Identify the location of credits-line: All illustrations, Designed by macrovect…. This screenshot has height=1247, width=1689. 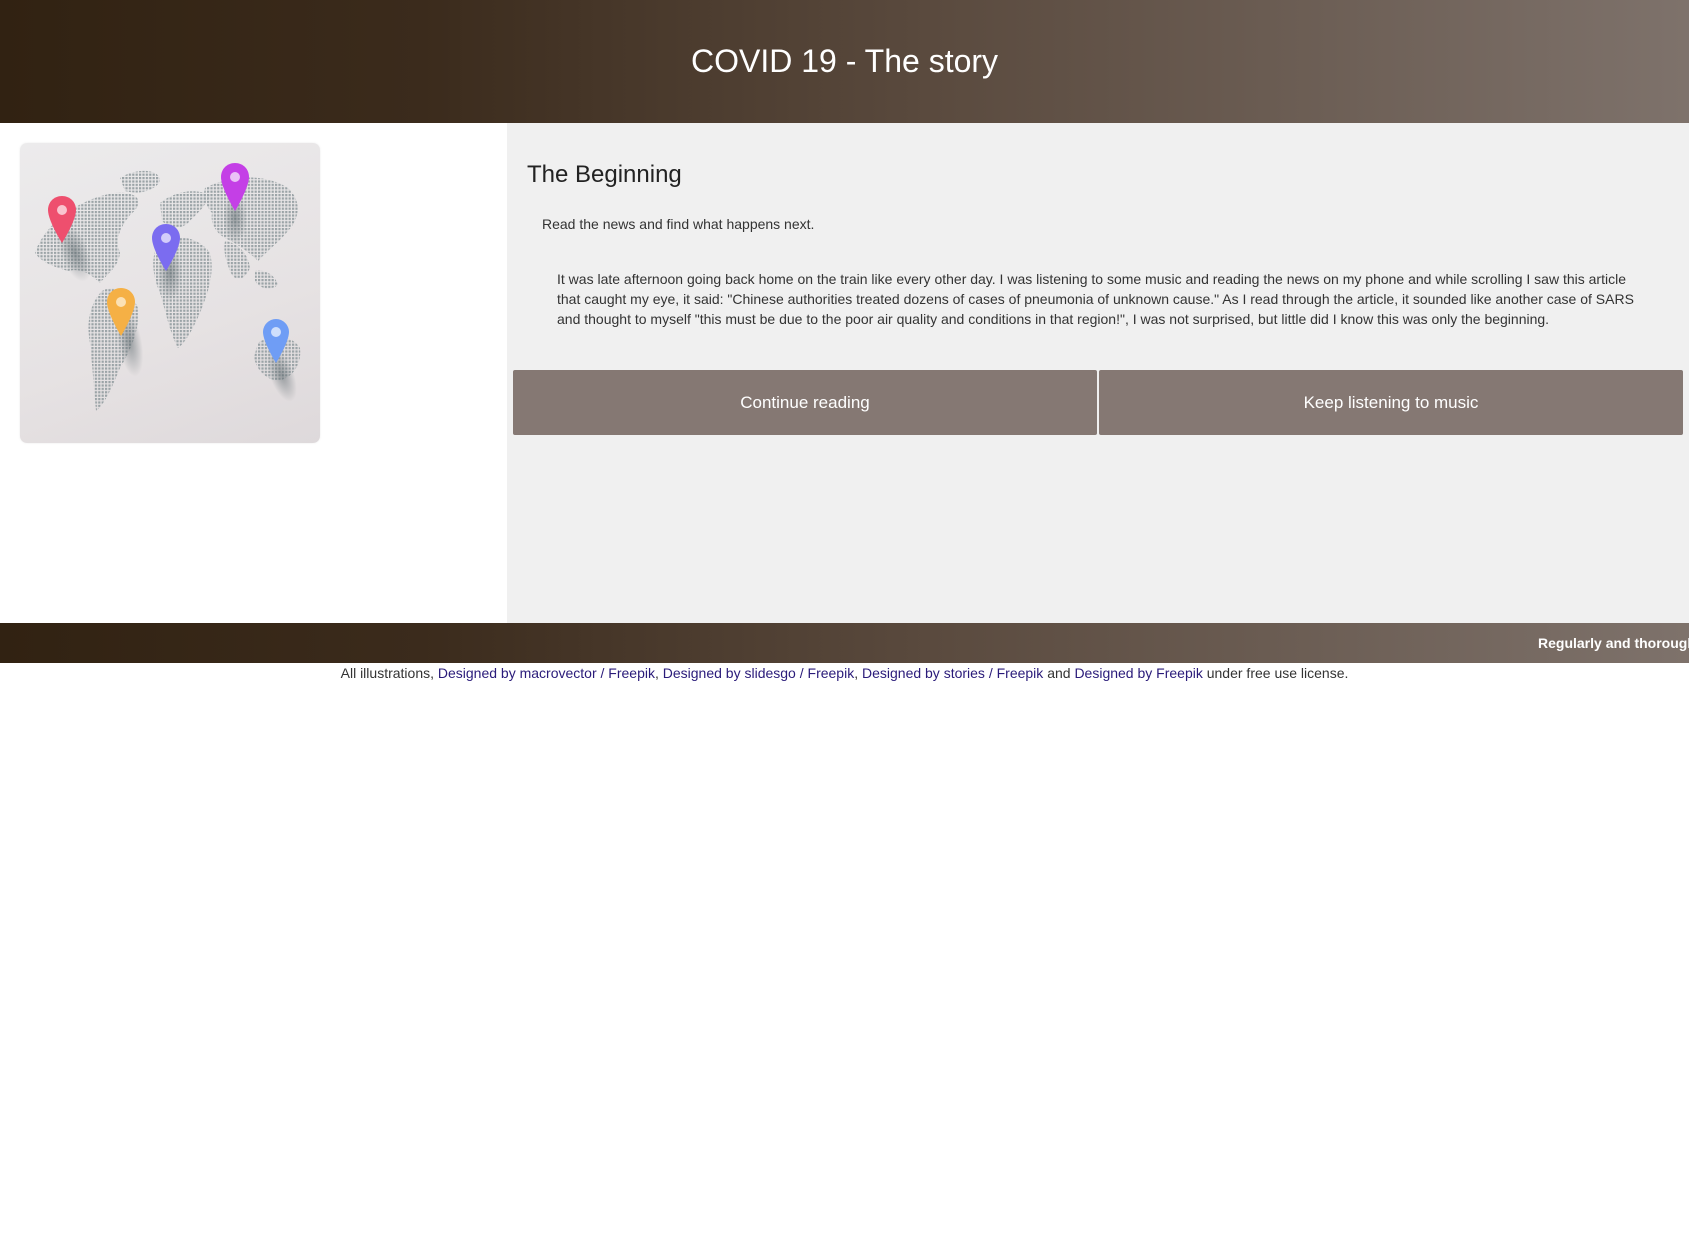
(844, 673).